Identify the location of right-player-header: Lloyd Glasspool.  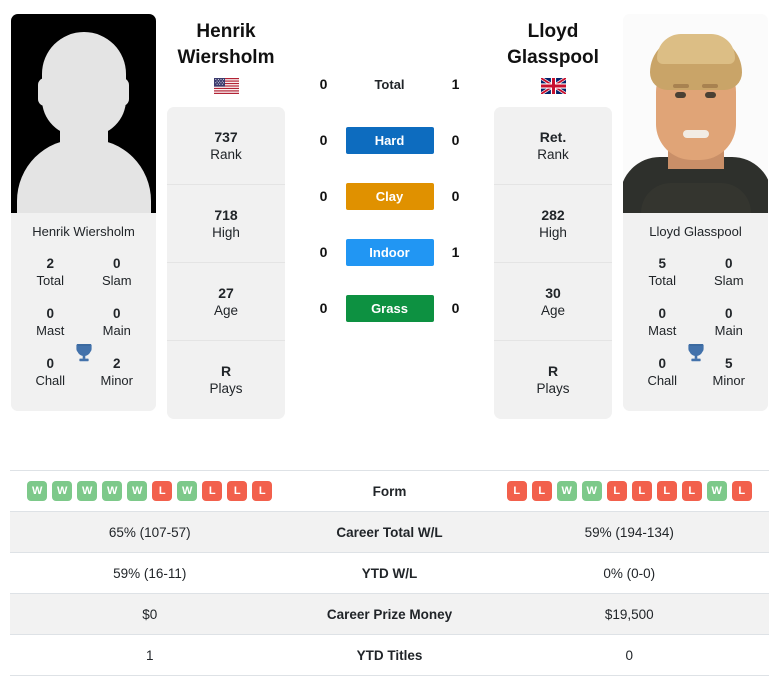
(553, 48).